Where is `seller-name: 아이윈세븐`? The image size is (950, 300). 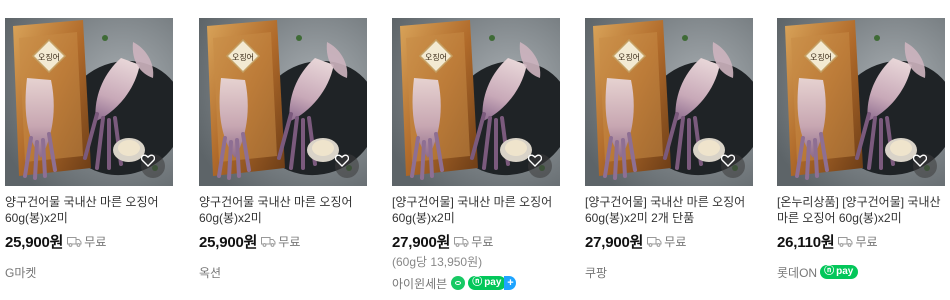 seller-name: 아이윈세븐 is located at coordinates (419, 283).